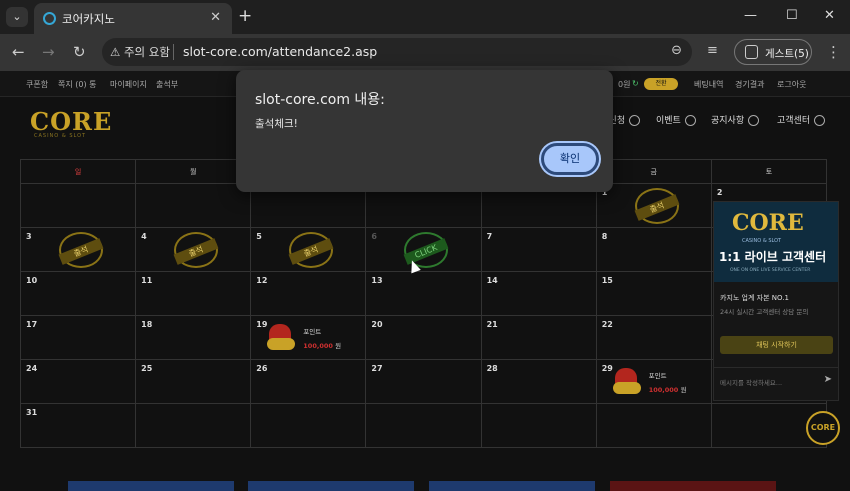 This screenshot has height=491, width=850. I want to click on forward-icon: →, so click(48, 52).